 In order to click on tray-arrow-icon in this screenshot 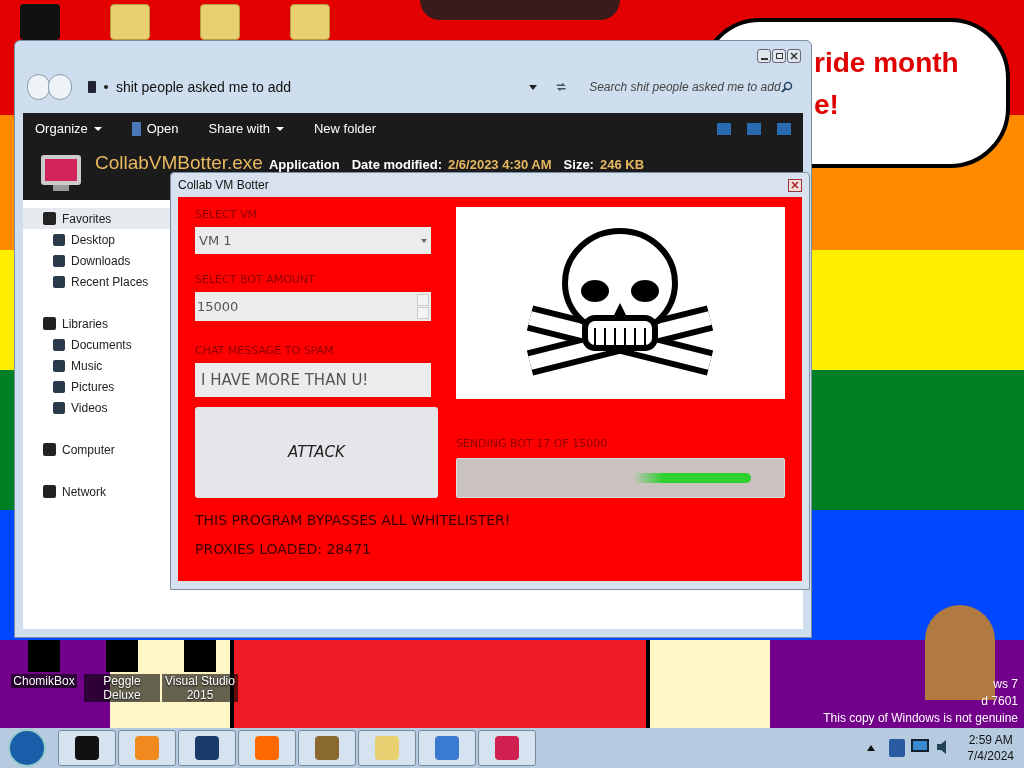, I will do `click(871, 748)`.